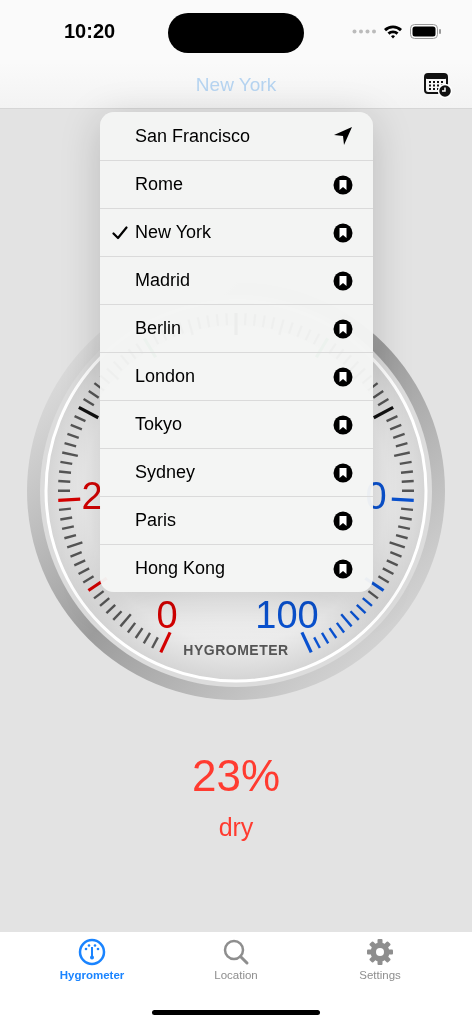 The width and height of the screenshot is (472, 1024). I want to click on search-icon, so click(236, 952).